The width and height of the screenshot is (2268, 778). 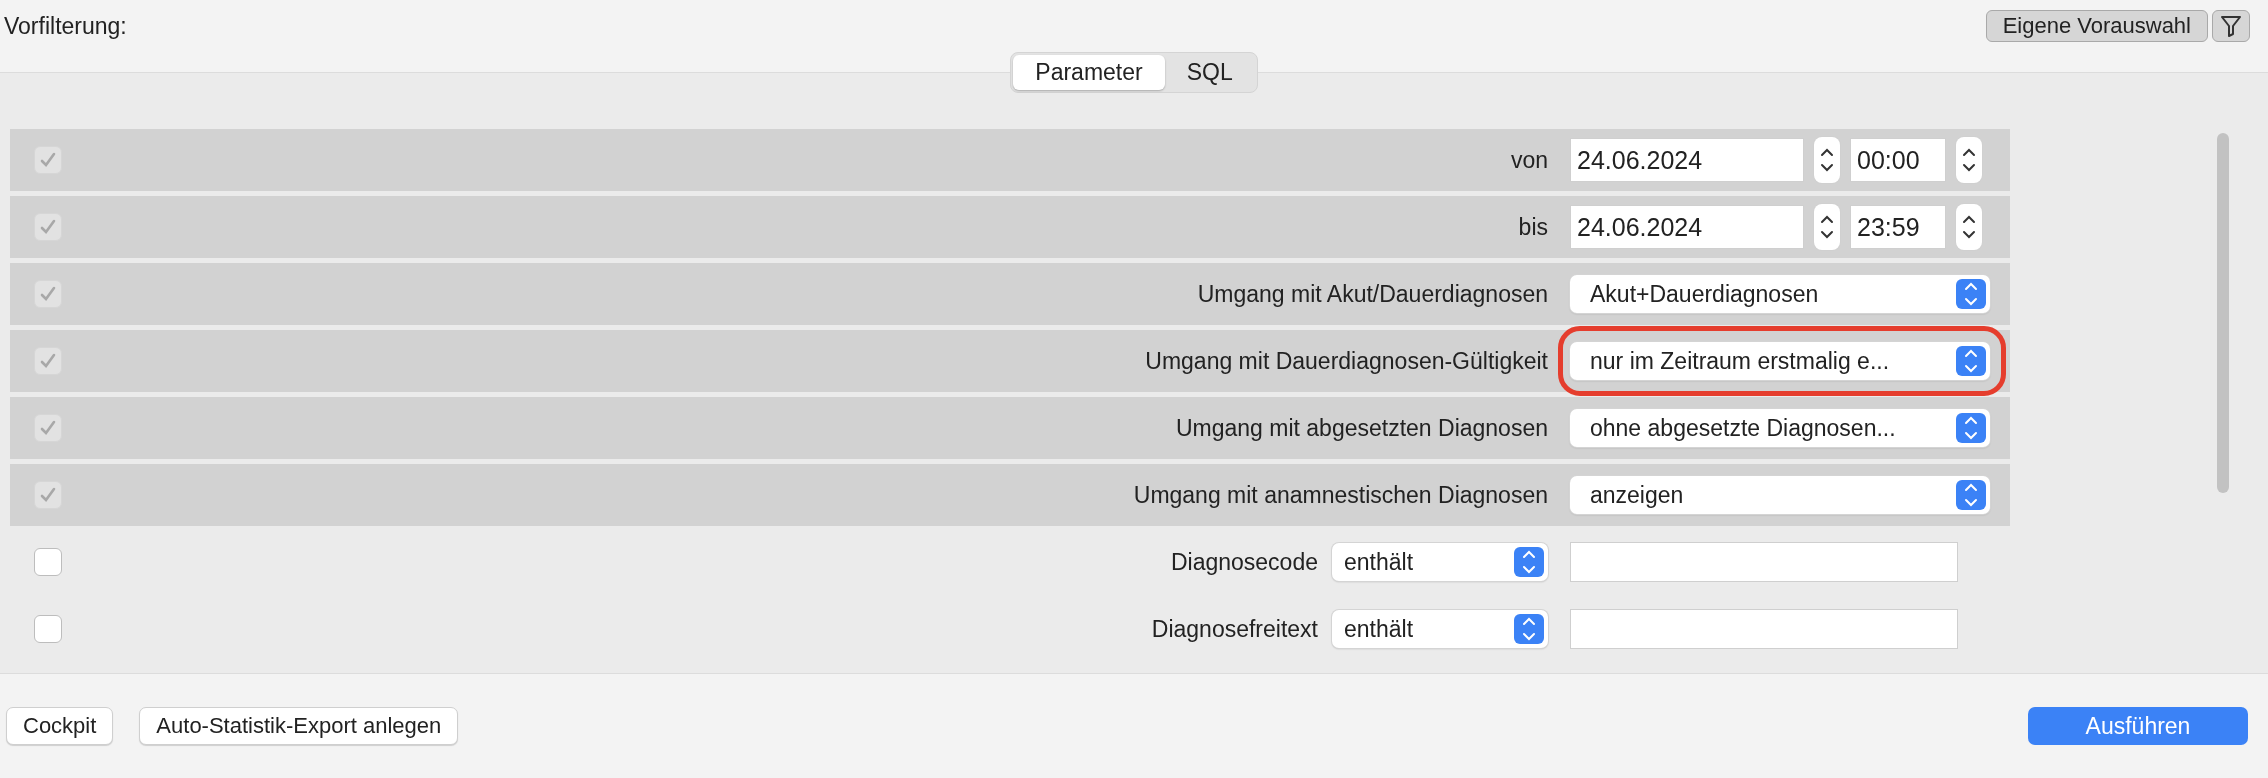 What do you see at coordinates (1533, 227) in the screenshot?
I see `field-label: bis` at bounding box center [1533, 227].